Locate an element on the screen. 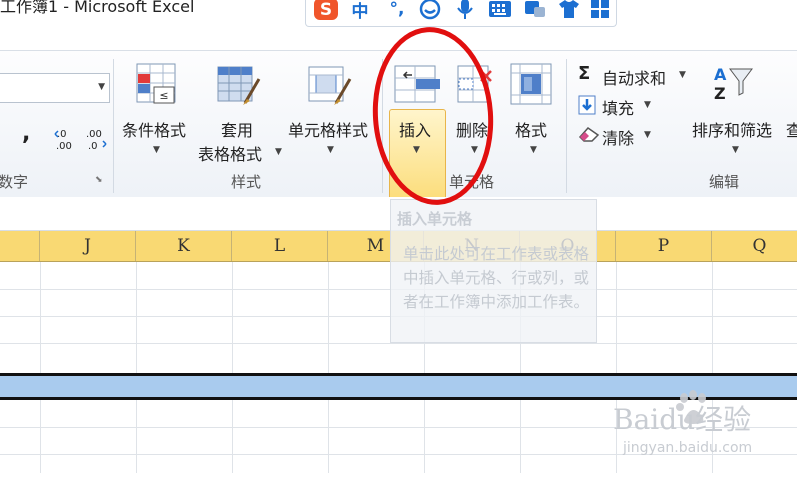 Image resolution: width=797 pixels, height=477 pixels. column-header-q: Q is located at coordinates (754, 246).